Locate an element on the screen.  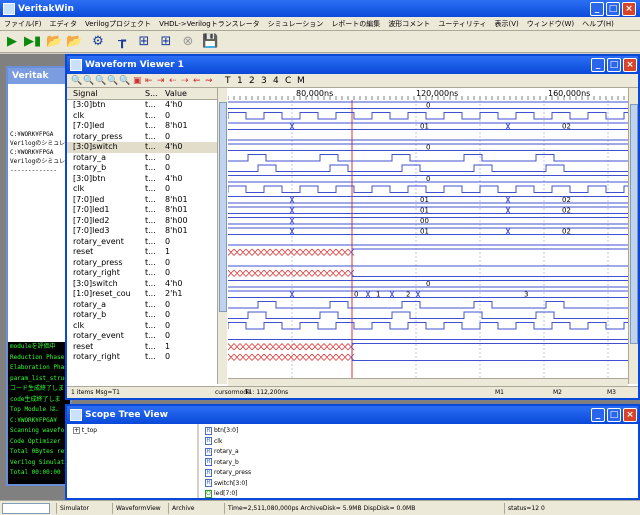
run-icon: ▶ is located at coordinates (12, 42).